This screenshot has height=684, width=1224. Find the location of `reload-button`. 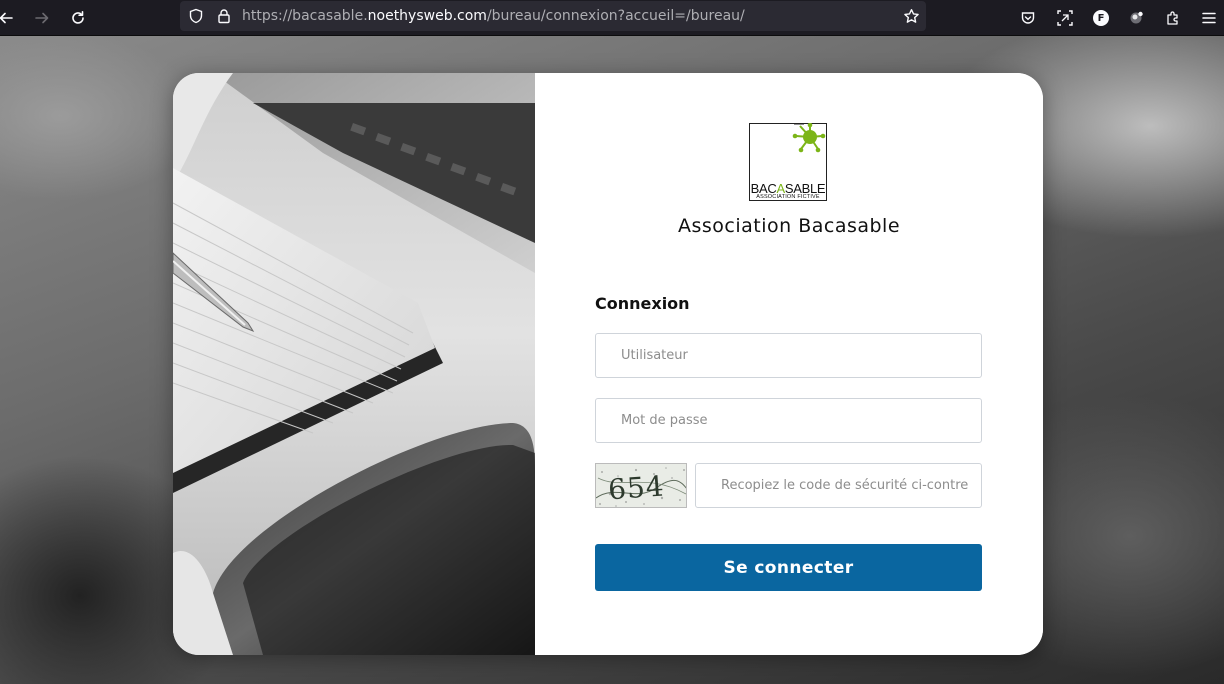

reload-button is located at coordinates (78, 18).